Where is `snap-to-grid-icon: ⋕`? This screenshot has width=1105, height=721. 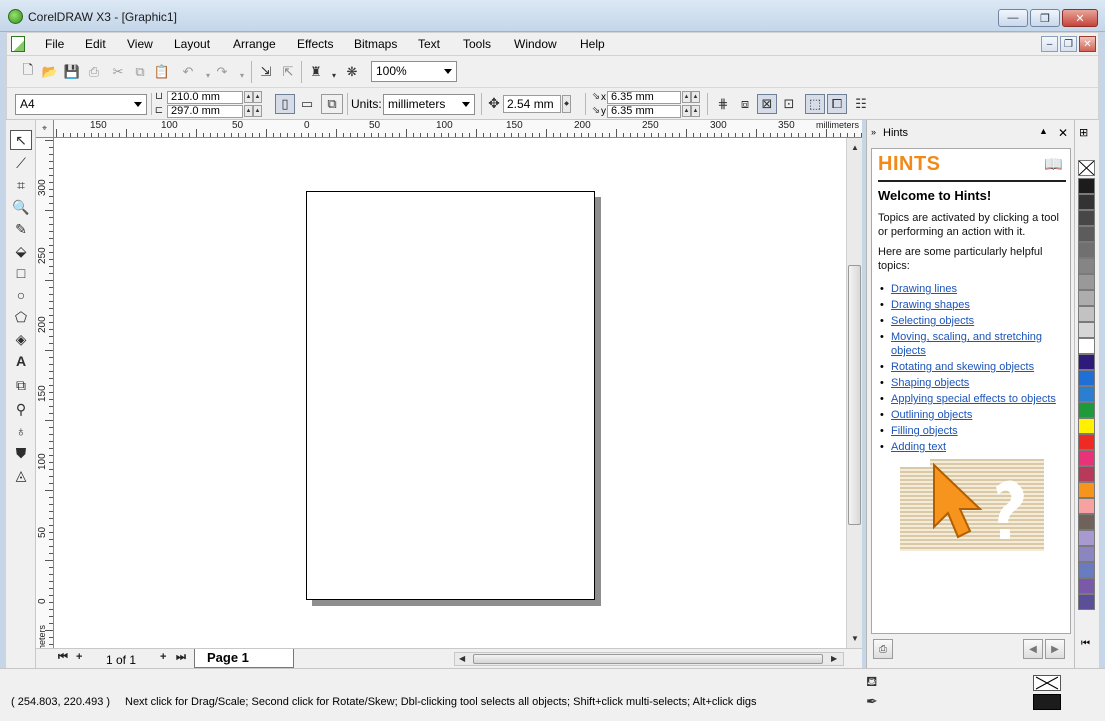
snap-to-grid-icon: ⋕ is located at coordinates (723, 104).